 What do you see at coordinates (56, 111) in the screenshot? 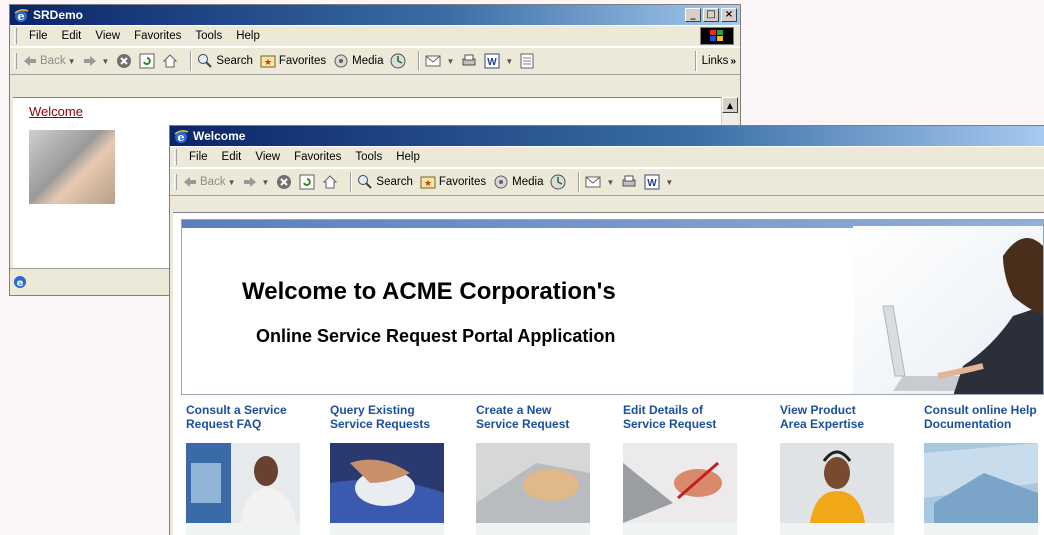
I see `welcome-link: Welcome` at bounding box center [56, 111].